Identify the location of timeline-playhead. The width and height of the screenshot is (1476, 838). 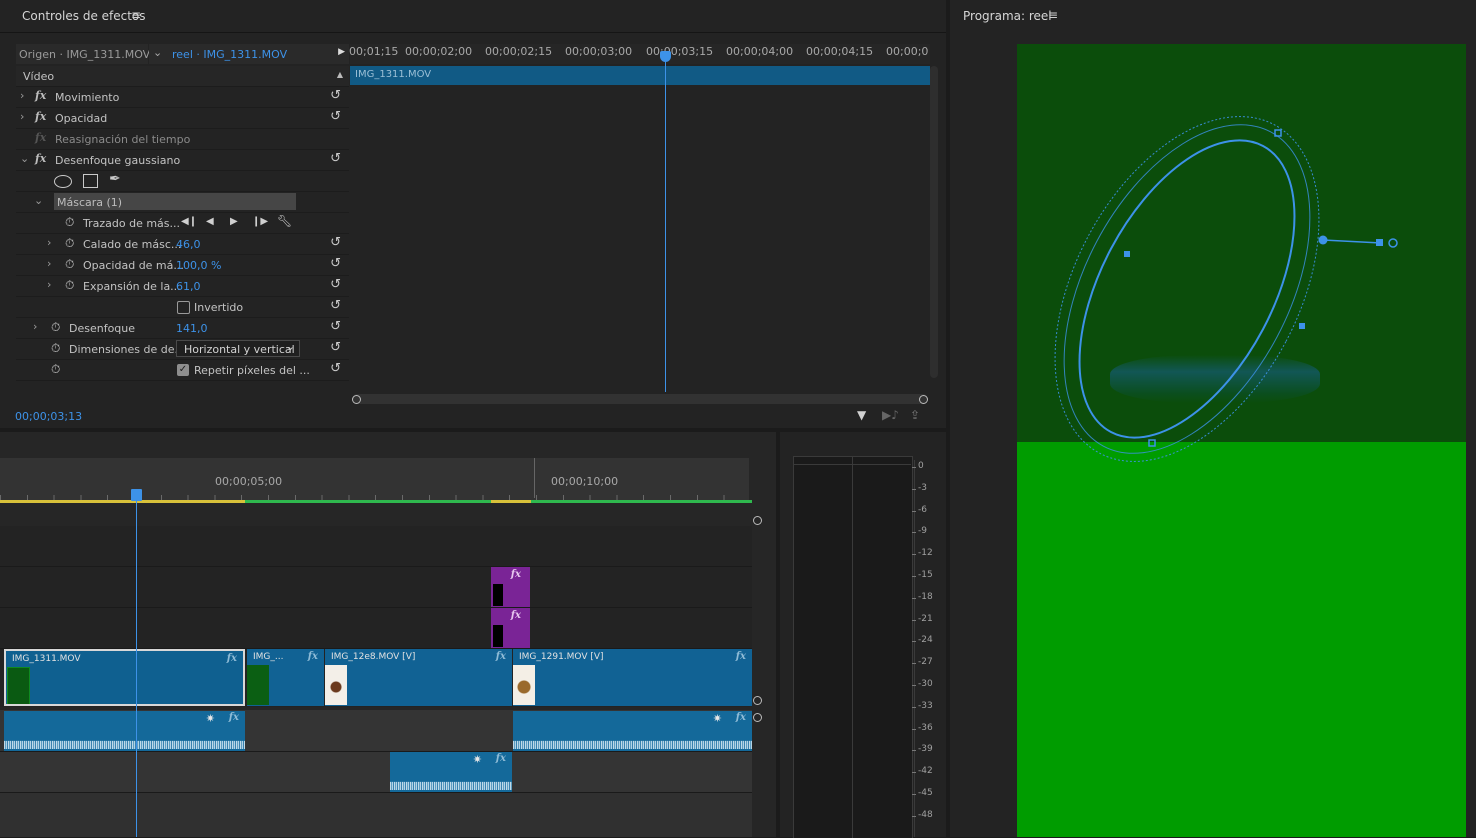
(136, 667).